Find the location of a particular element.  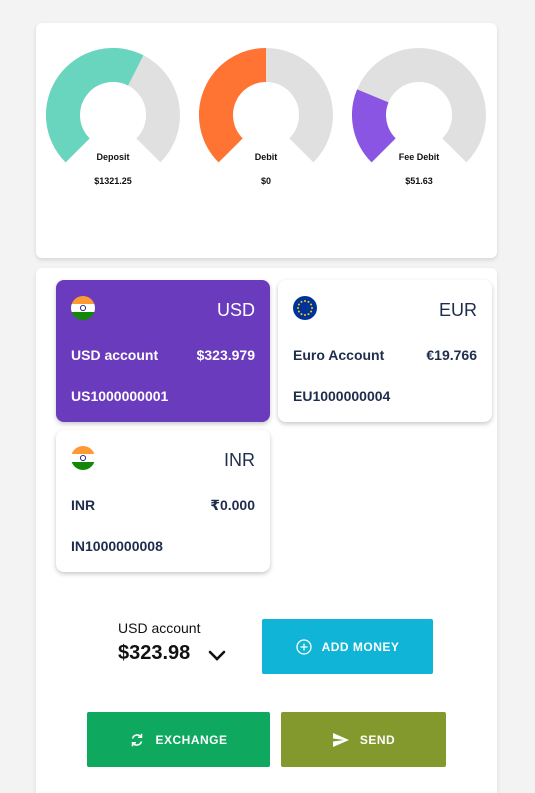

selected-account-balance: $323.98 is located at coordinates (154, 653).